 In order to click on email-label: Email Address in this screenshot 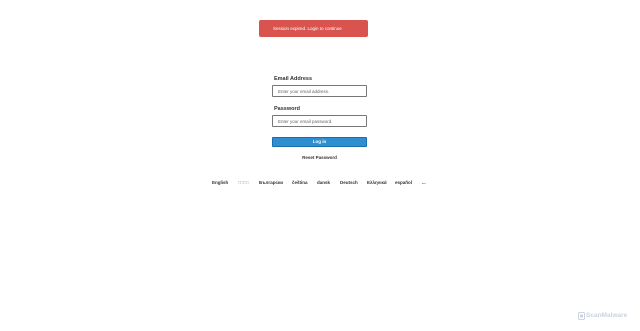, I will do `click(293, 79)`.